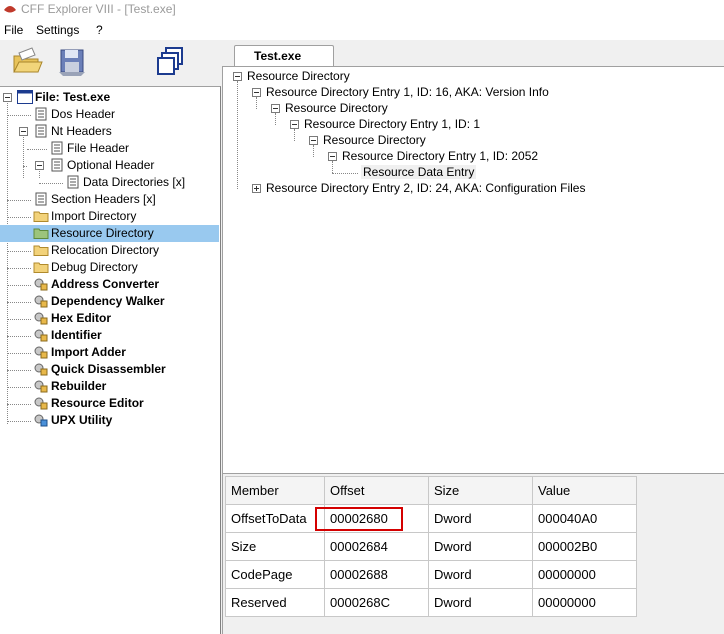  Describe the element at coordinates (275, 574) in the screenshot. I see `grid-cell: CodePage` at that location.